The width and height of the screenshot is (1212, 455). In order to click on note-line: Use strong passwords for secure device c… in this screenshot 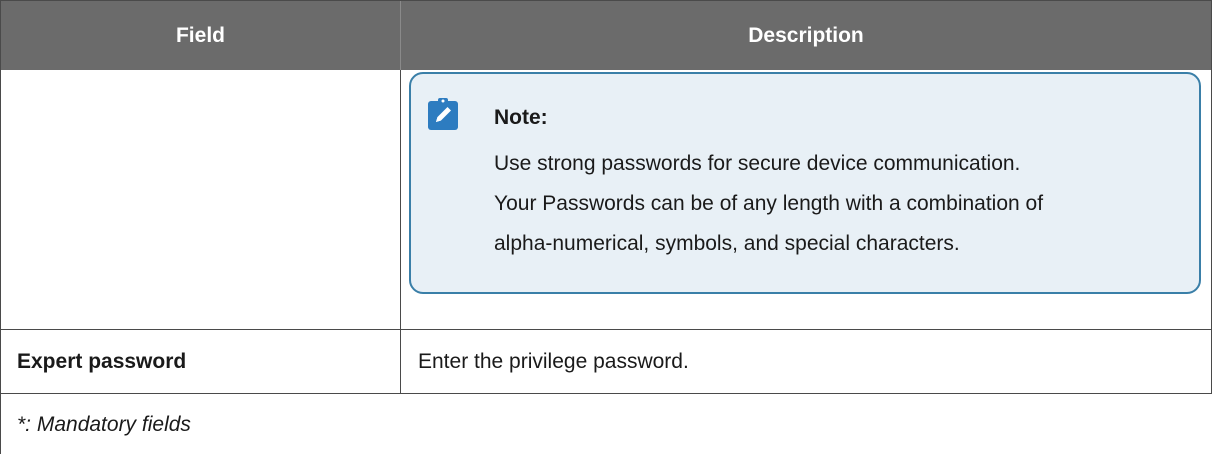, I will do `click(757, 163)`.